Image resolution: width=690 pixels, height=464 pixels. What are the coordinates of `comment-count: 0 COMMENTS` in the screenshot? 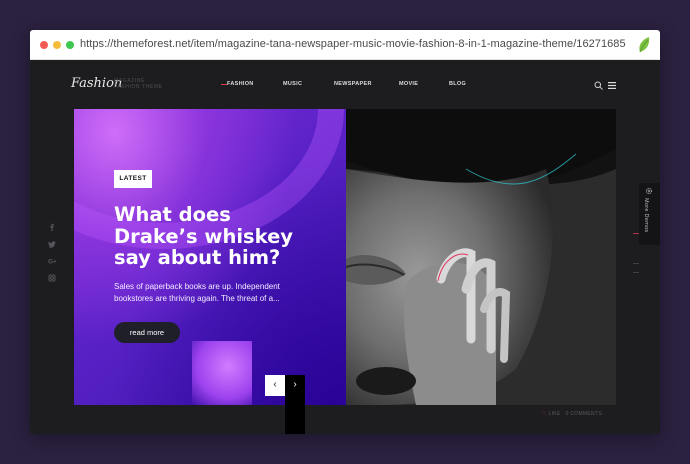 It's located at (584, 414).